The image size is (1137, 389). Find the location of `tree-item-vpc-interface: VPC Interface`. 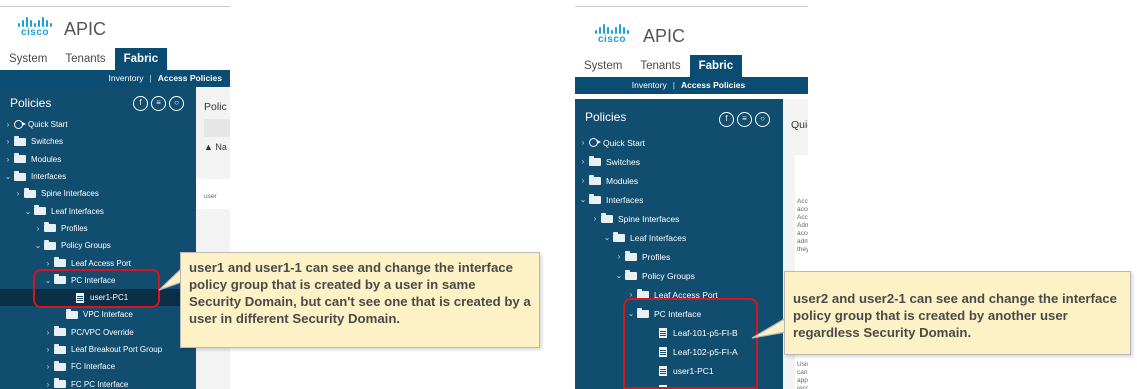

tree-item-vpc-interface: VPC Interface is located at coordinates (98, 314).